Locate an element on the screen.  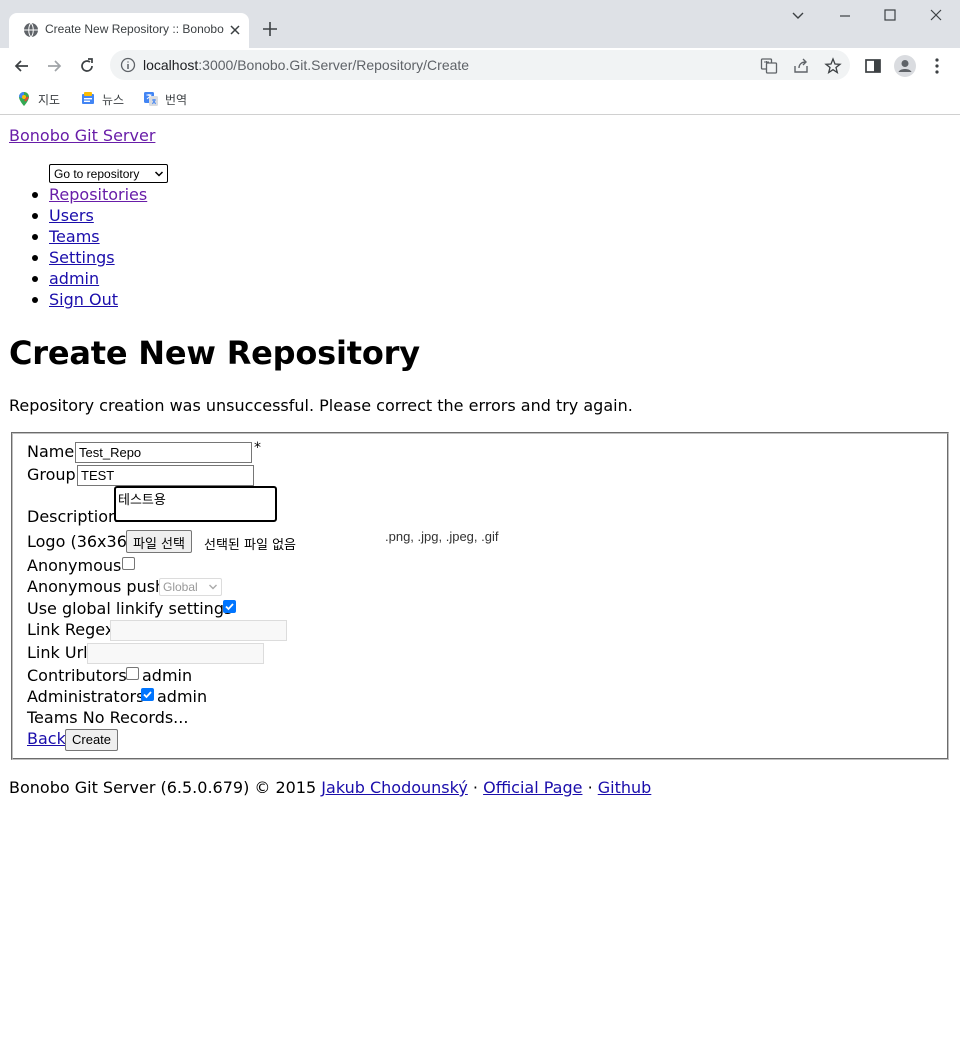
nav-link-admin: admin is located at coordinates (74, 278).